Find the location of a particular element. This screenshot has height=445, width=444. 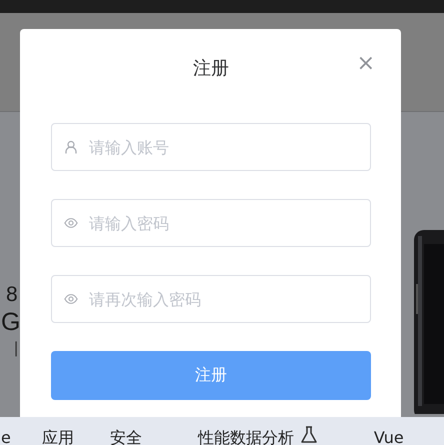

user-icon is located at coordinates (71, 147).